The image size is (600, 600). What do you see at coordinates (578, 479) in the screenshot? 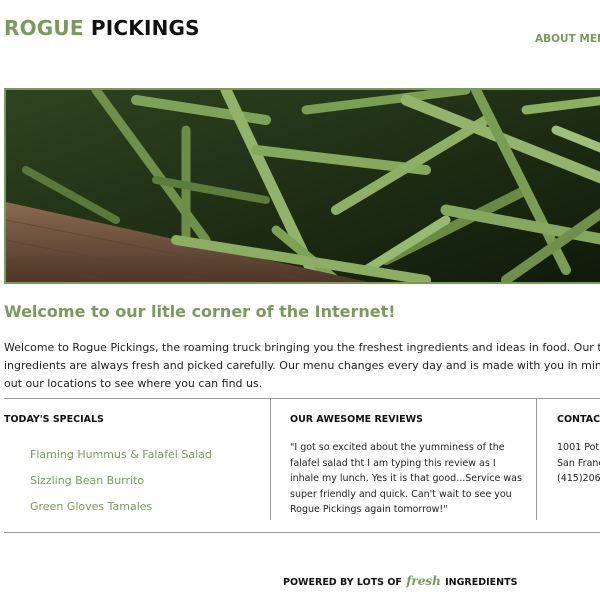
I see `contact-phone-line: (415)206-` at bounding box center [578, 479].